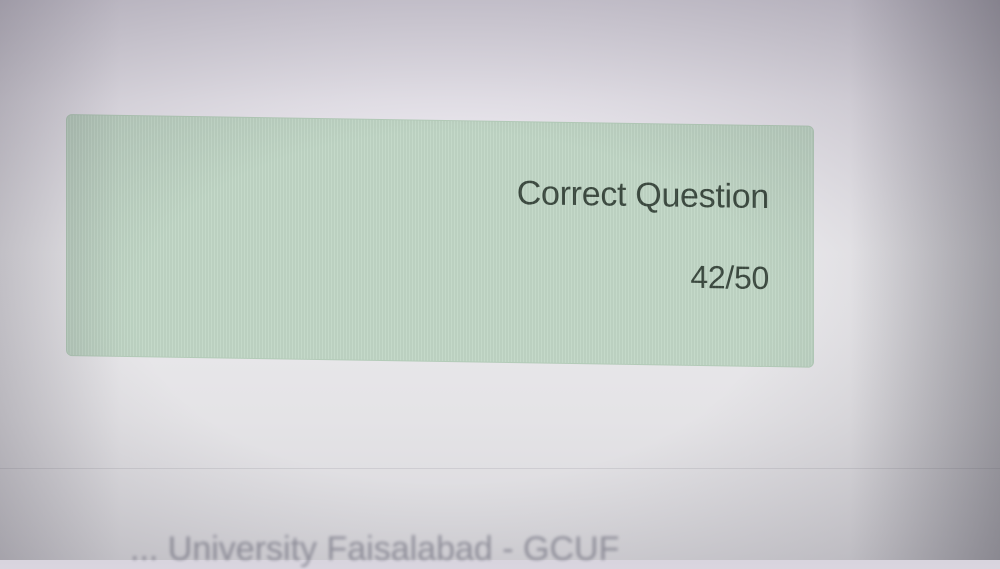 Image resolution: width=1000 pixels, height=569 pixels. What do you see at coordinates (729, 277) in the screenshot?
I see `result-score: 42/50` at bounding box center [729, 277].